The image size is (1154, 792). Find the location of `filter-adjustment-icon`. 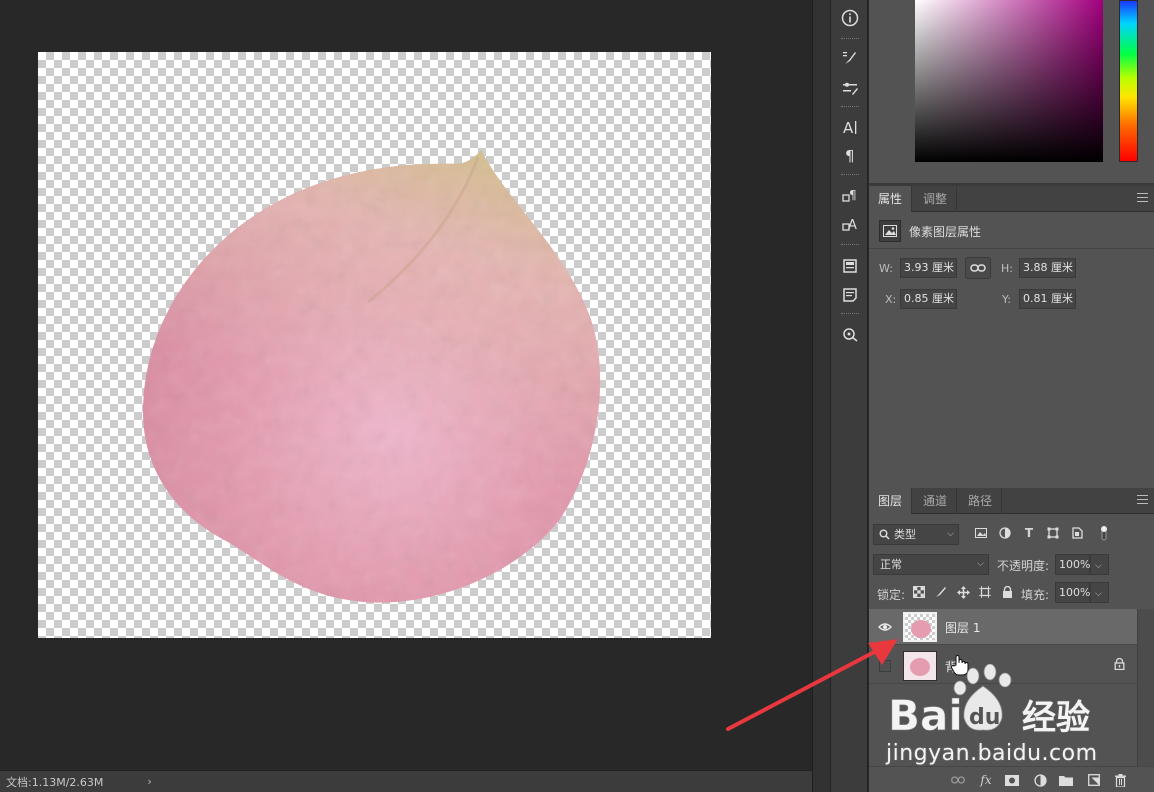

filter-adjustment-icon is located at coordinates (1005, 533).